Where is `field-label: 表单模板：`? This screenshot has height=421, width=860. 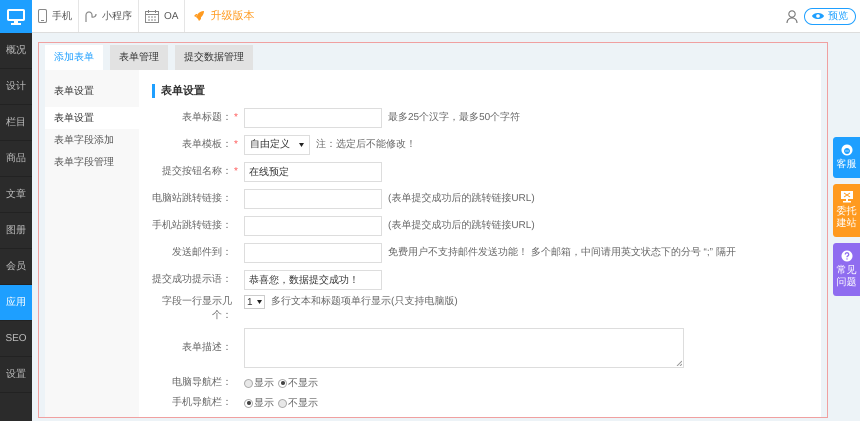
field-label: 表单模板： is located at coordinates (206, 145).